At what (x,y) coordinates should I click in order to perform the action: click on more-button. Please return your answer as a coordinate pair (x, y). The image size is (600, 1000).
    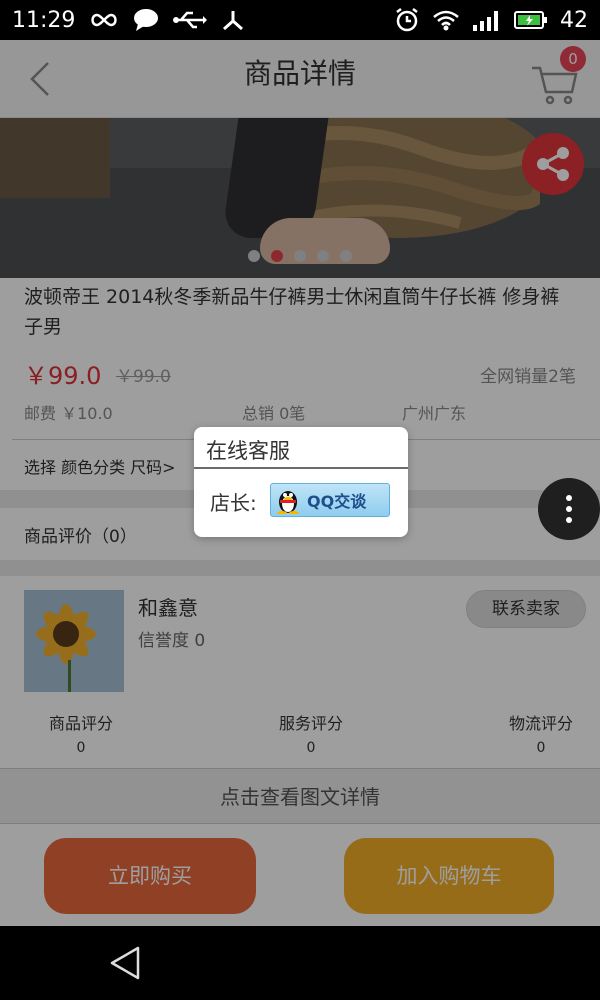
    Looking at the image, I should click on (569, 509).